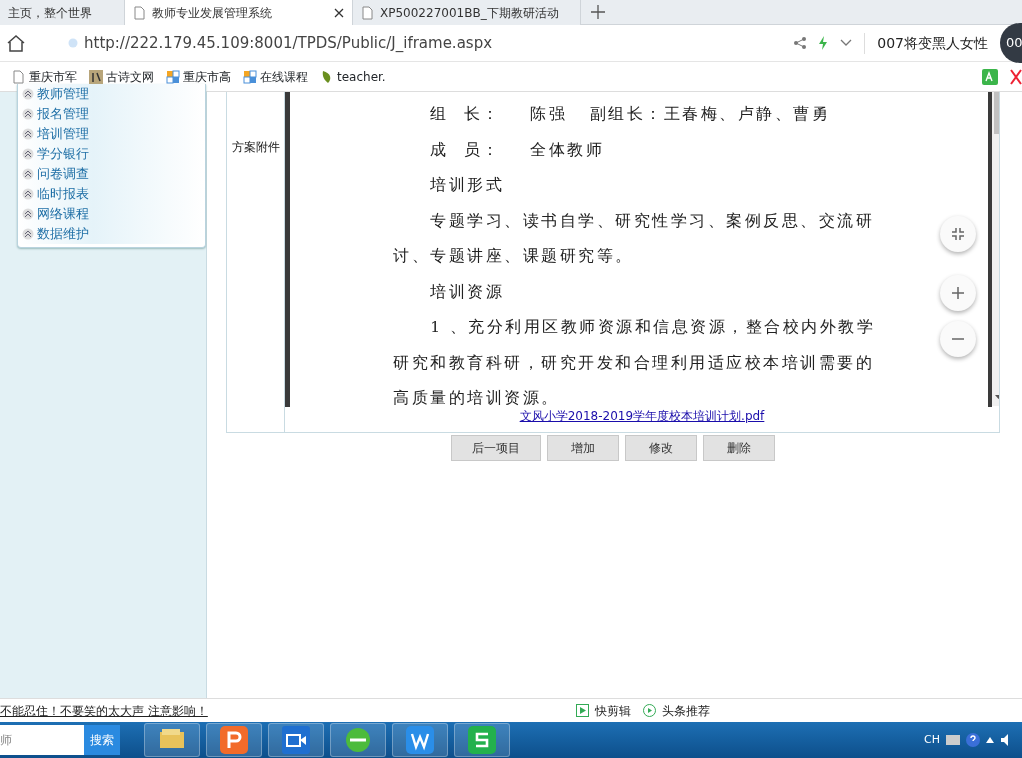 The image size is (1022, 758). I want to click on action-button: 删除, so click(739, 448).